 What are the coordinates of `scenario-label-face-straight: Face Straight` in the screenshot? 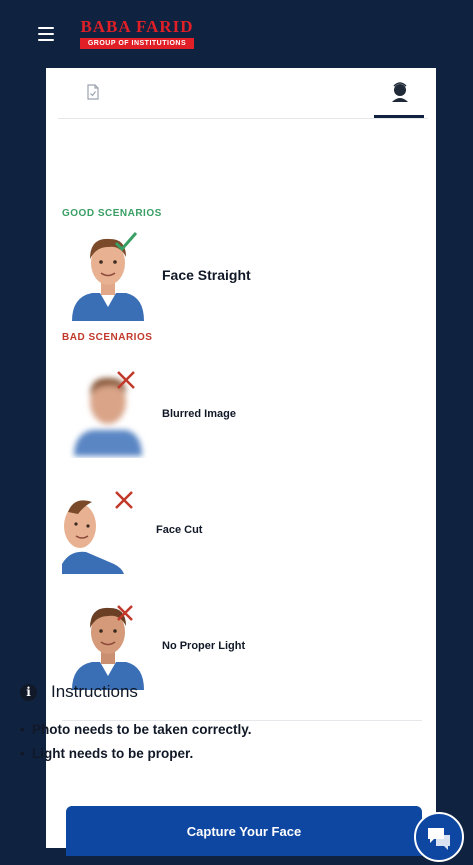 It's located at (206, 275).